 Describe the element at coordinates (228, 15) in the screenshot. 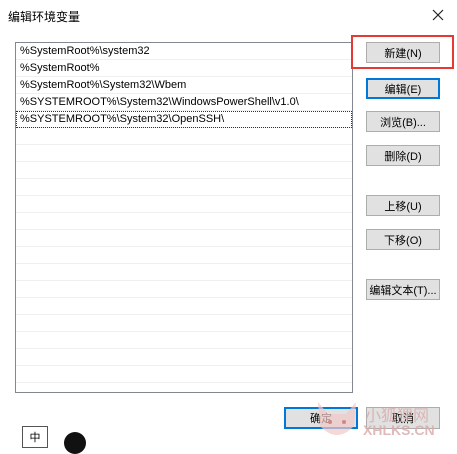

I see `title-bar: 编辑环境变量` at that location.